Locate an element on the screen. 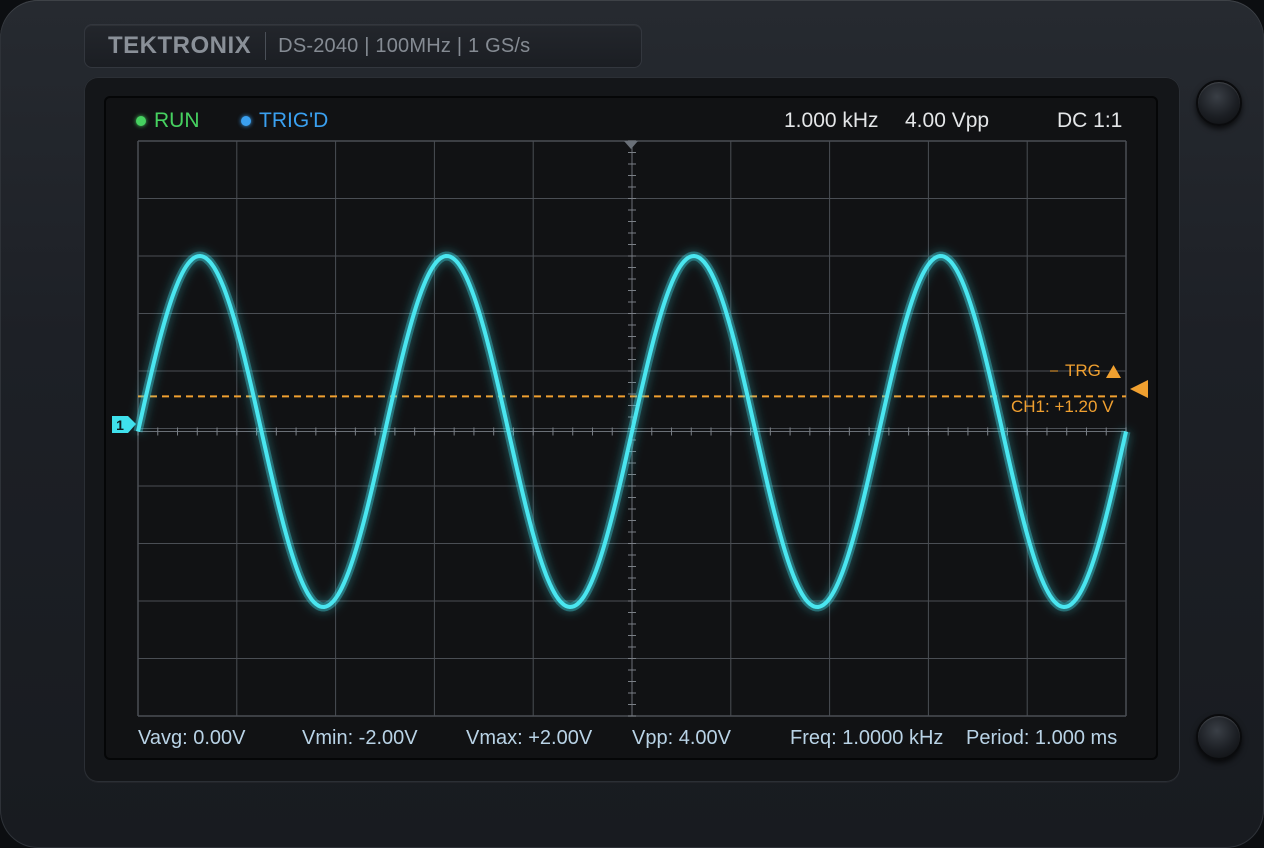 This screenshot has height=848, width=1264. channel-1-number: 1 is located at coordinates (120, 425).